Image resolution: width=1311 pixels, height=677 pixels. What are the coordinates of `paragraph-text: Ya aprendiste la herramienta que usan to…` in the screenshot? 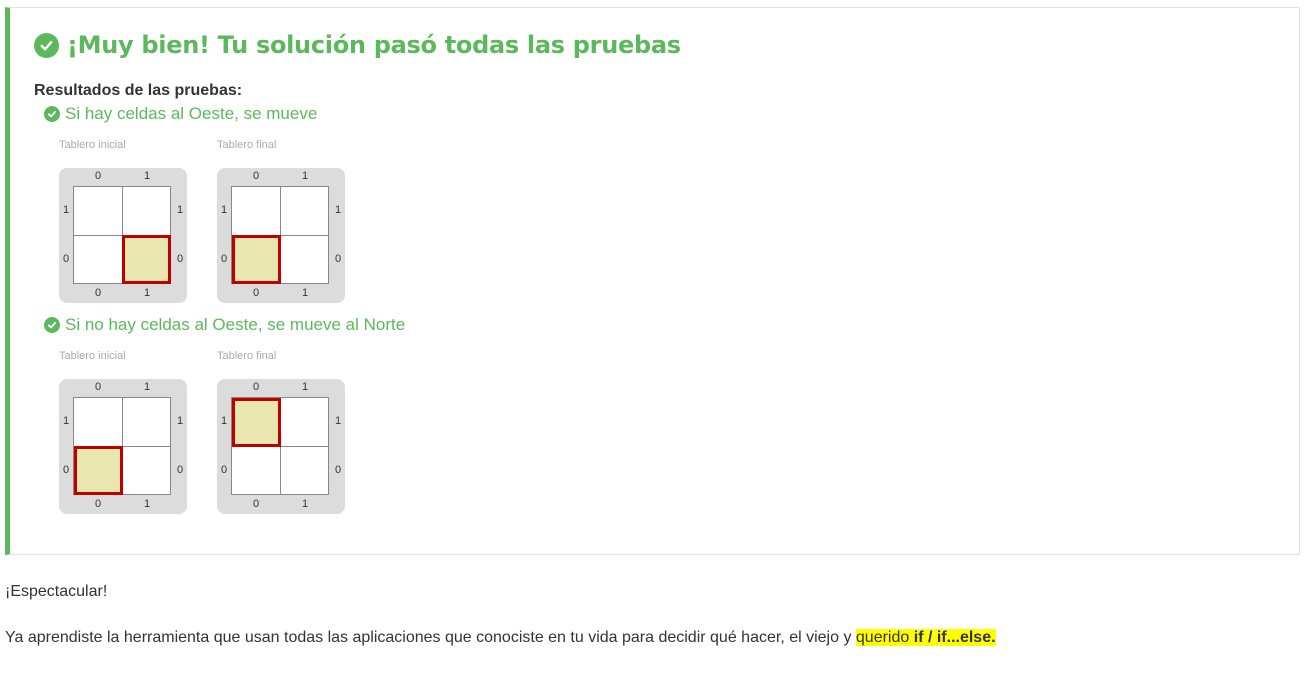 It's located at (430, 637).